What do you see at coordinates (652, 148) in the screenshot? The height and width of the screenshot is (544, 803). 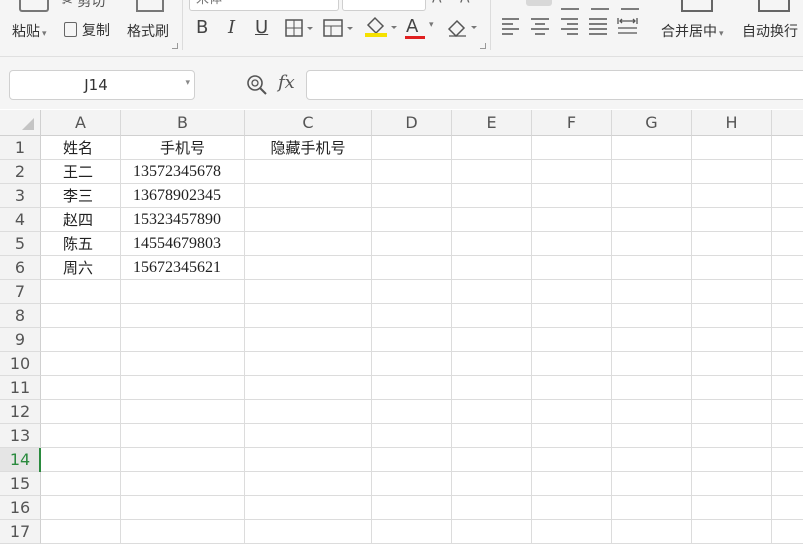 I see `cell-g1` at bounding box center [652, 148].